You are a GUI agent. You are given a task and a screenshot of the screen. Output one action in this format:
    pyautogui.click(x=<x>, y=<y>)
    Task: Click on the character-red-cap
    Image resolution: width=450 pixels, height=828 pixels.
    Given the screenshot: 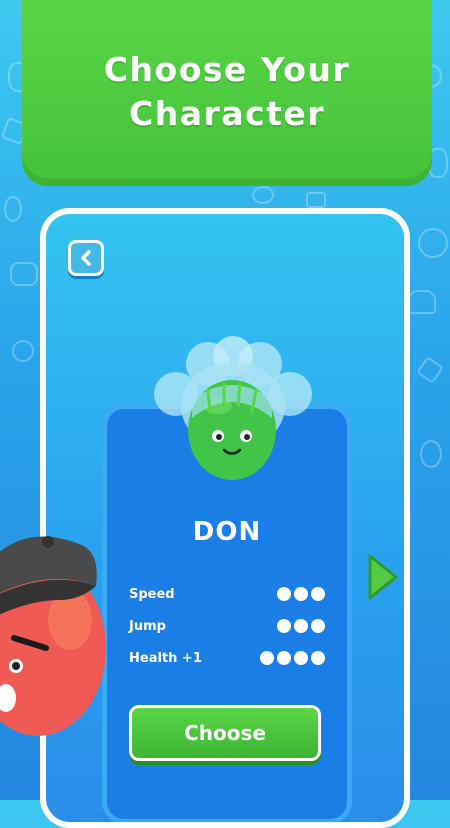 What is the action you would take?
    pyautogui.click(x=53, y=636)
    